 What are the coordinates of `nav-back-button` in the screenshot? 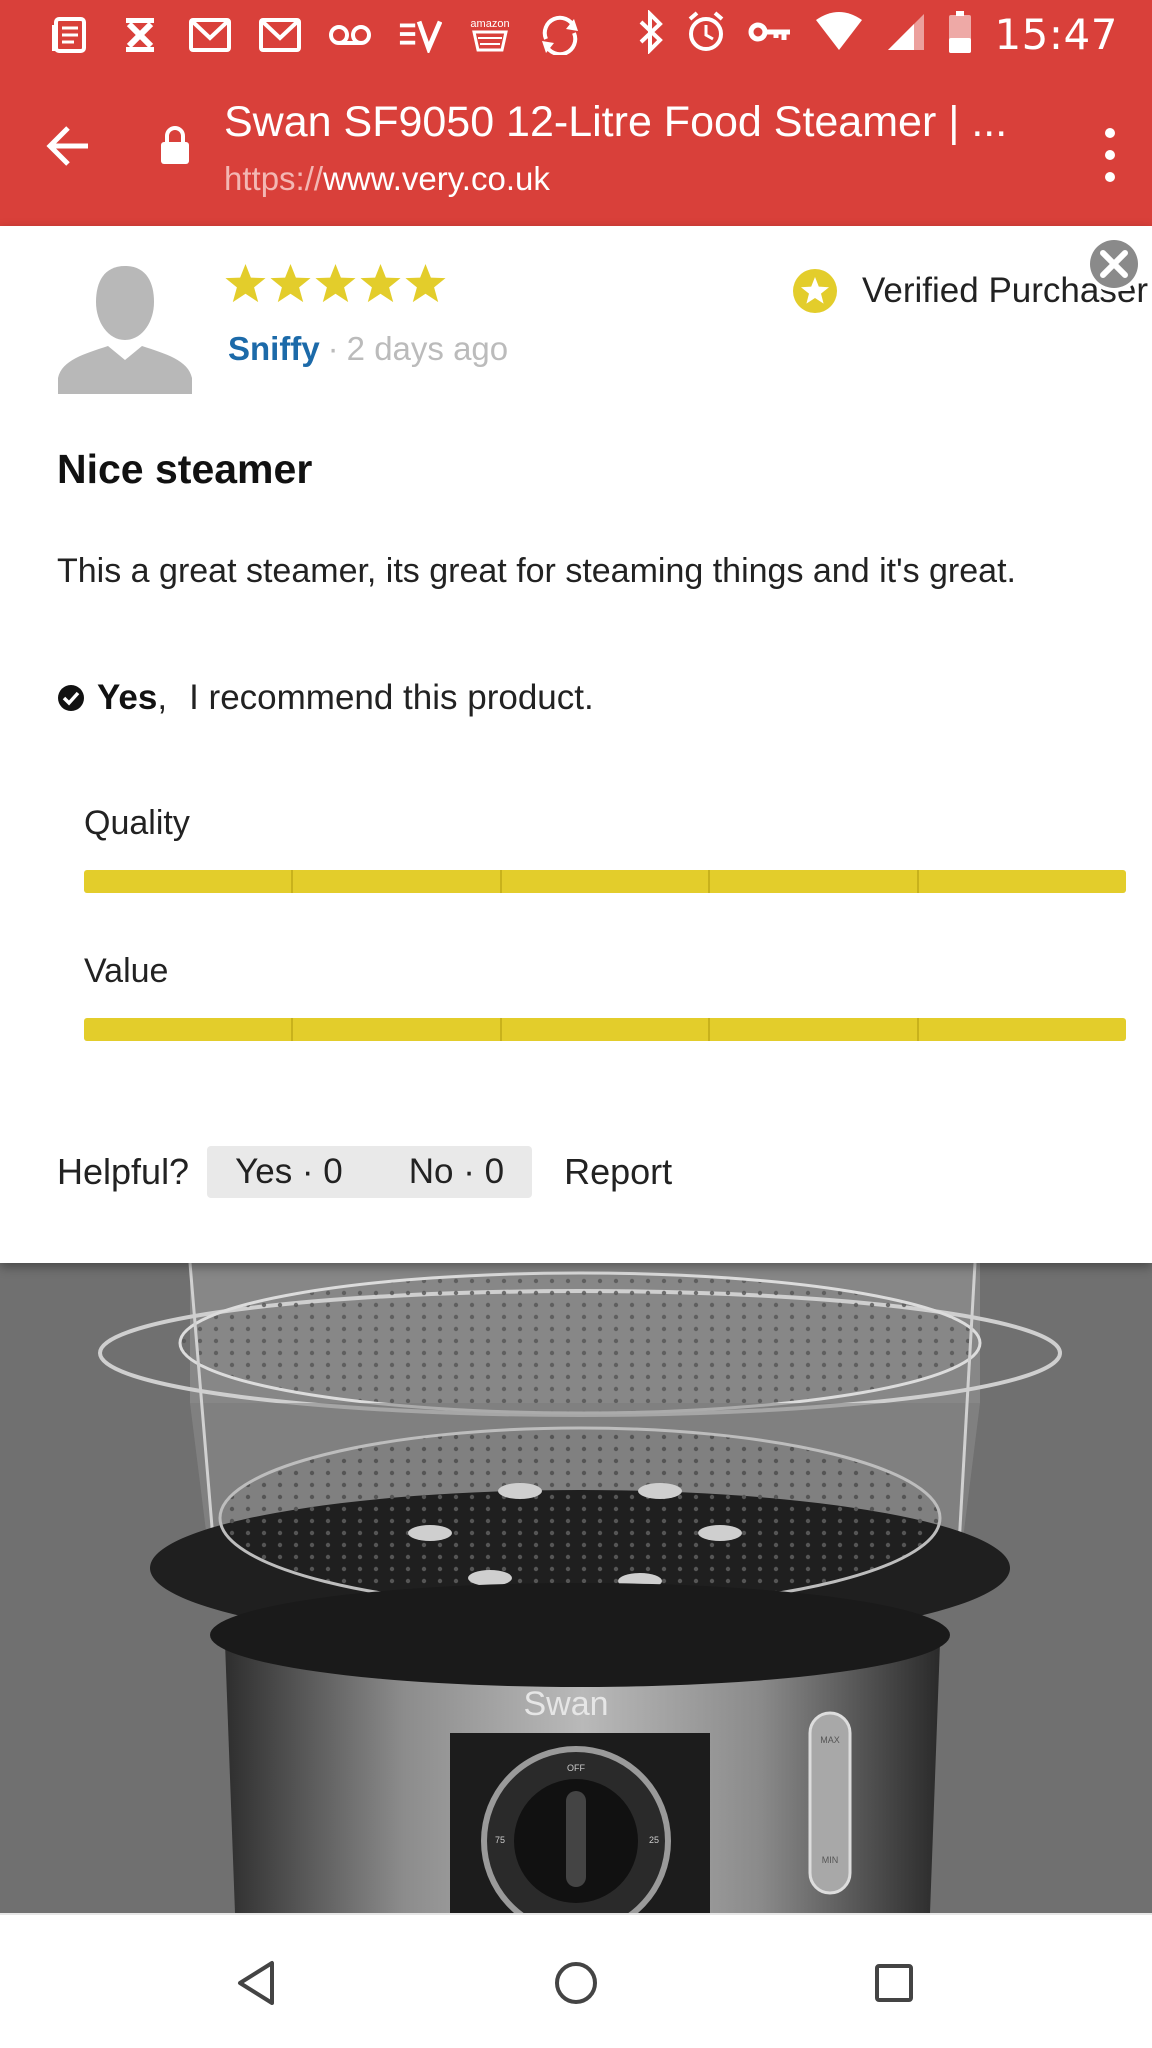 It's located at (256, 1983).